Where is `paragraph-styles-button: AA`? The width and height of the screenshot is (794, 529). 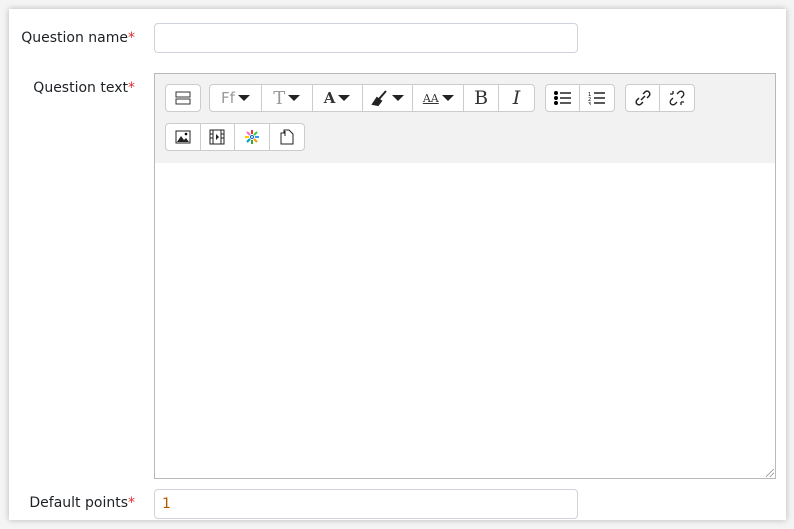
paragraph-styles-button: AA is located at coordinates (439, 98).